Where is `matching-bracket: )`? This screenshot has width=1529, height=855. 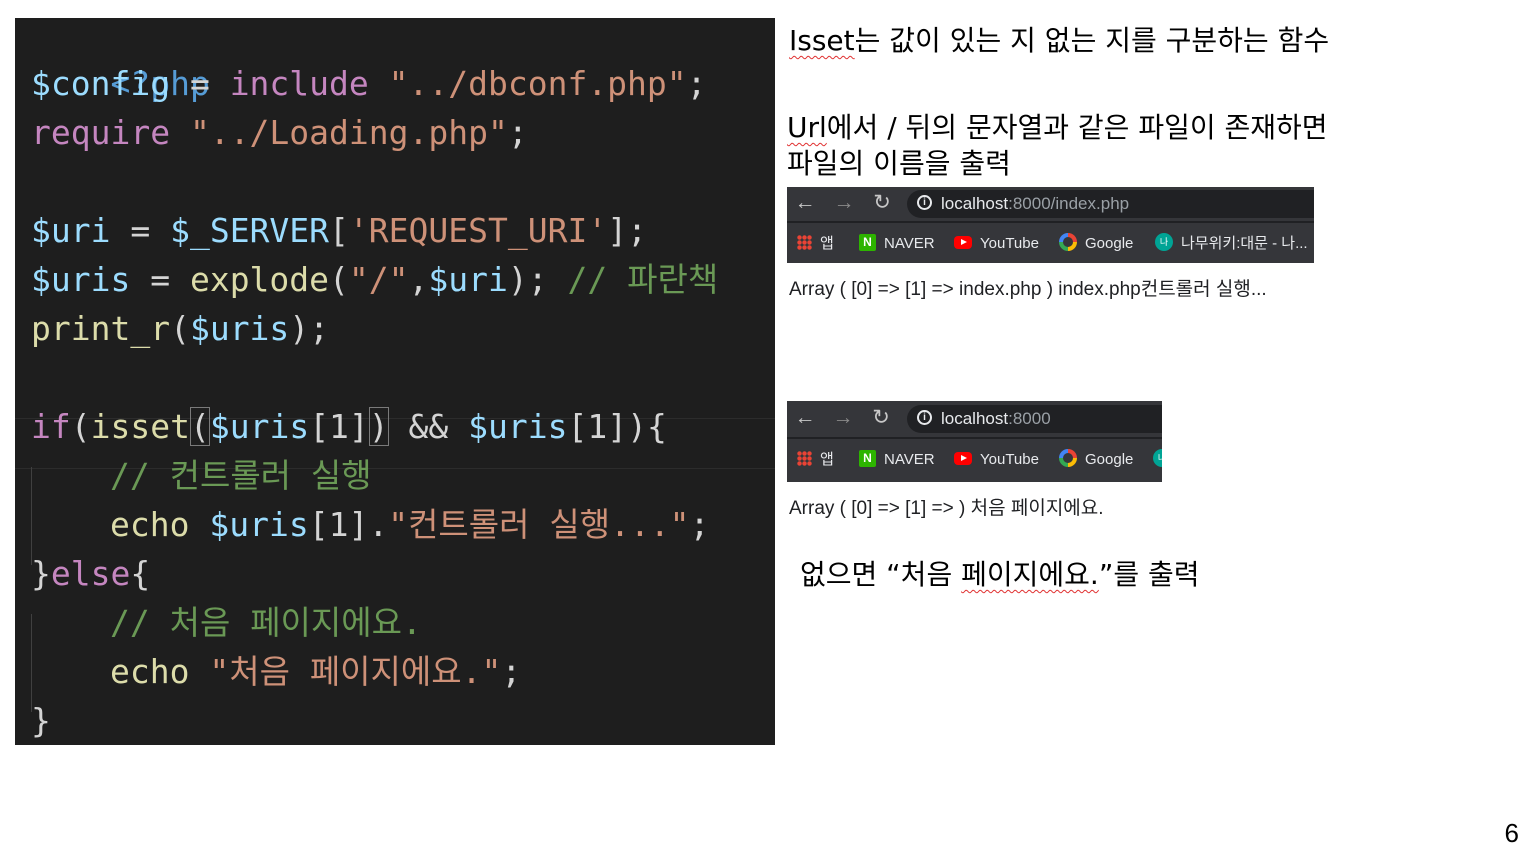
matching-bracket: ) is located at coordinates (378, 426).